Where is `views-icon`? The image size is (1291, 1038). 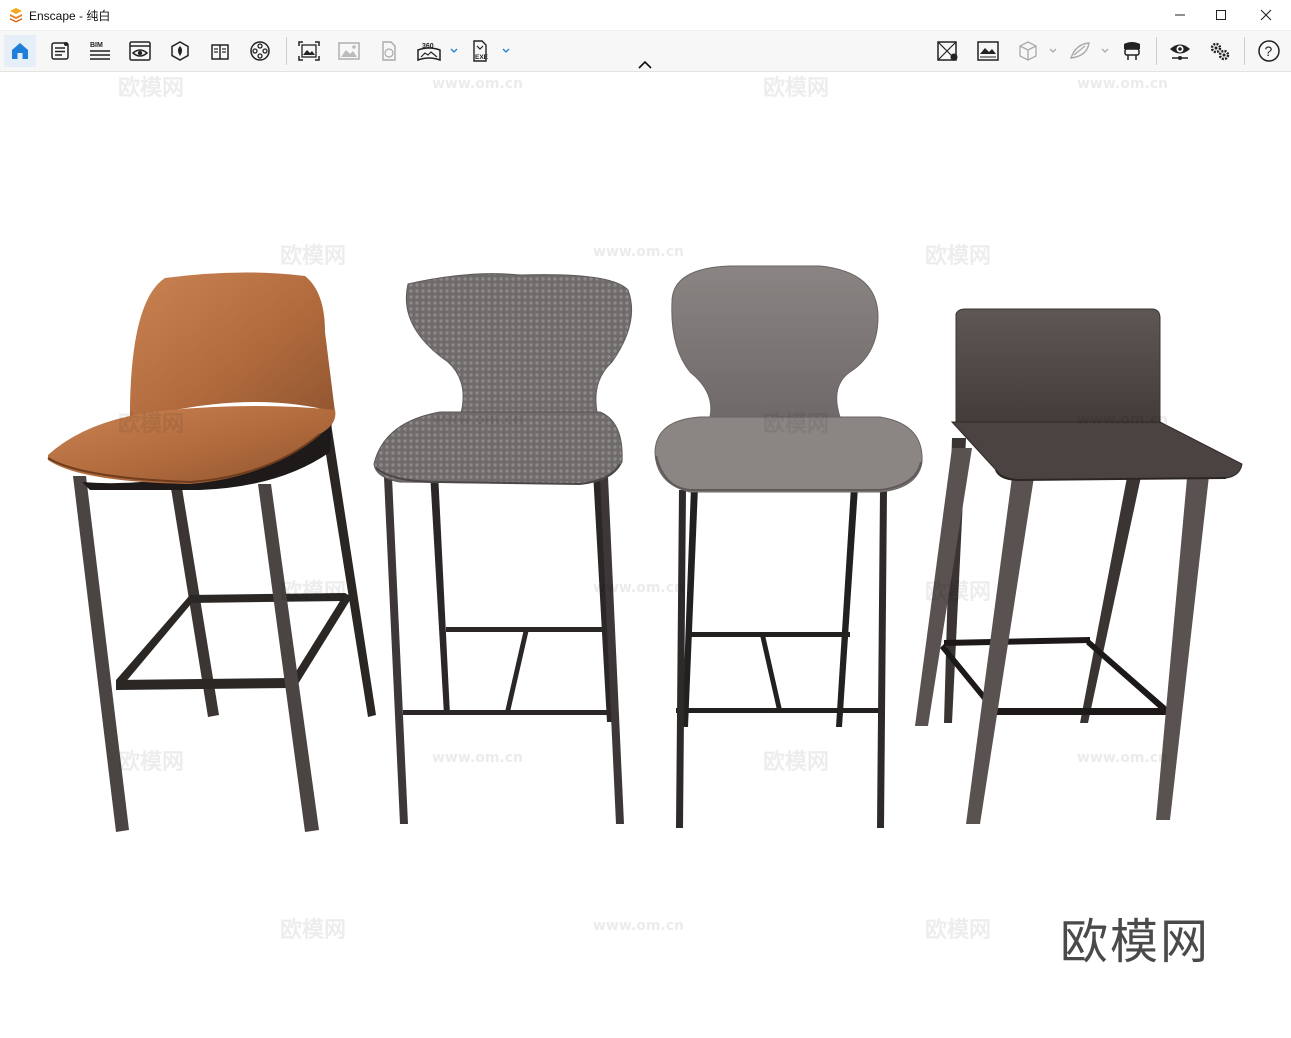 views-icon is located at coordinates (140, 51).